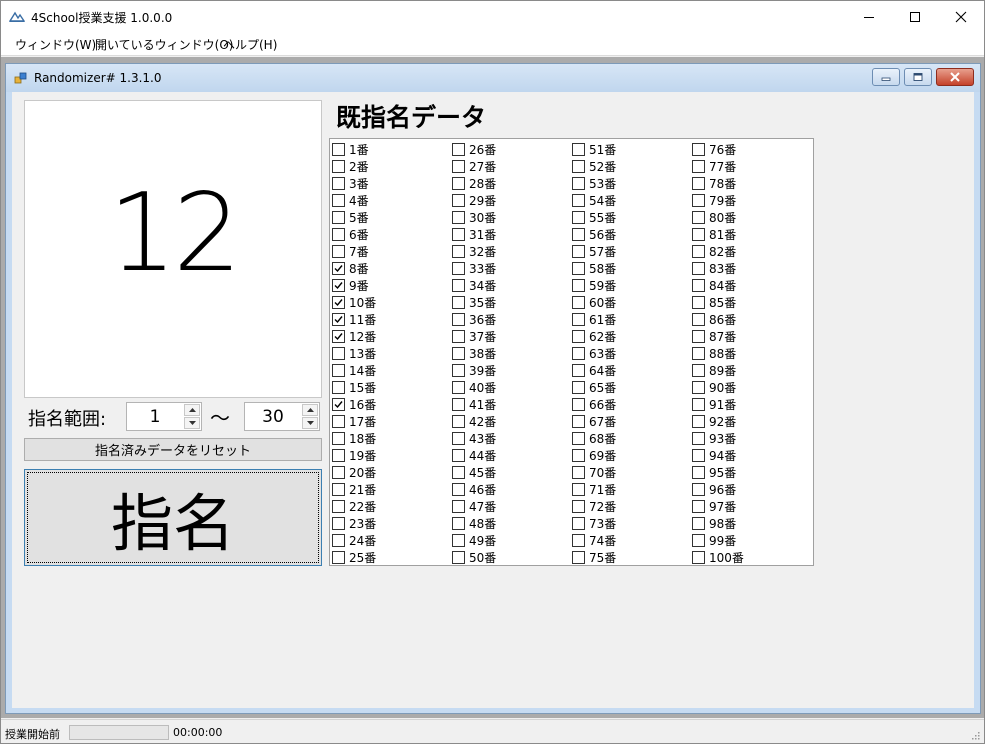  I want to click on student-checkbox-1: 1番, so click(350, 149).